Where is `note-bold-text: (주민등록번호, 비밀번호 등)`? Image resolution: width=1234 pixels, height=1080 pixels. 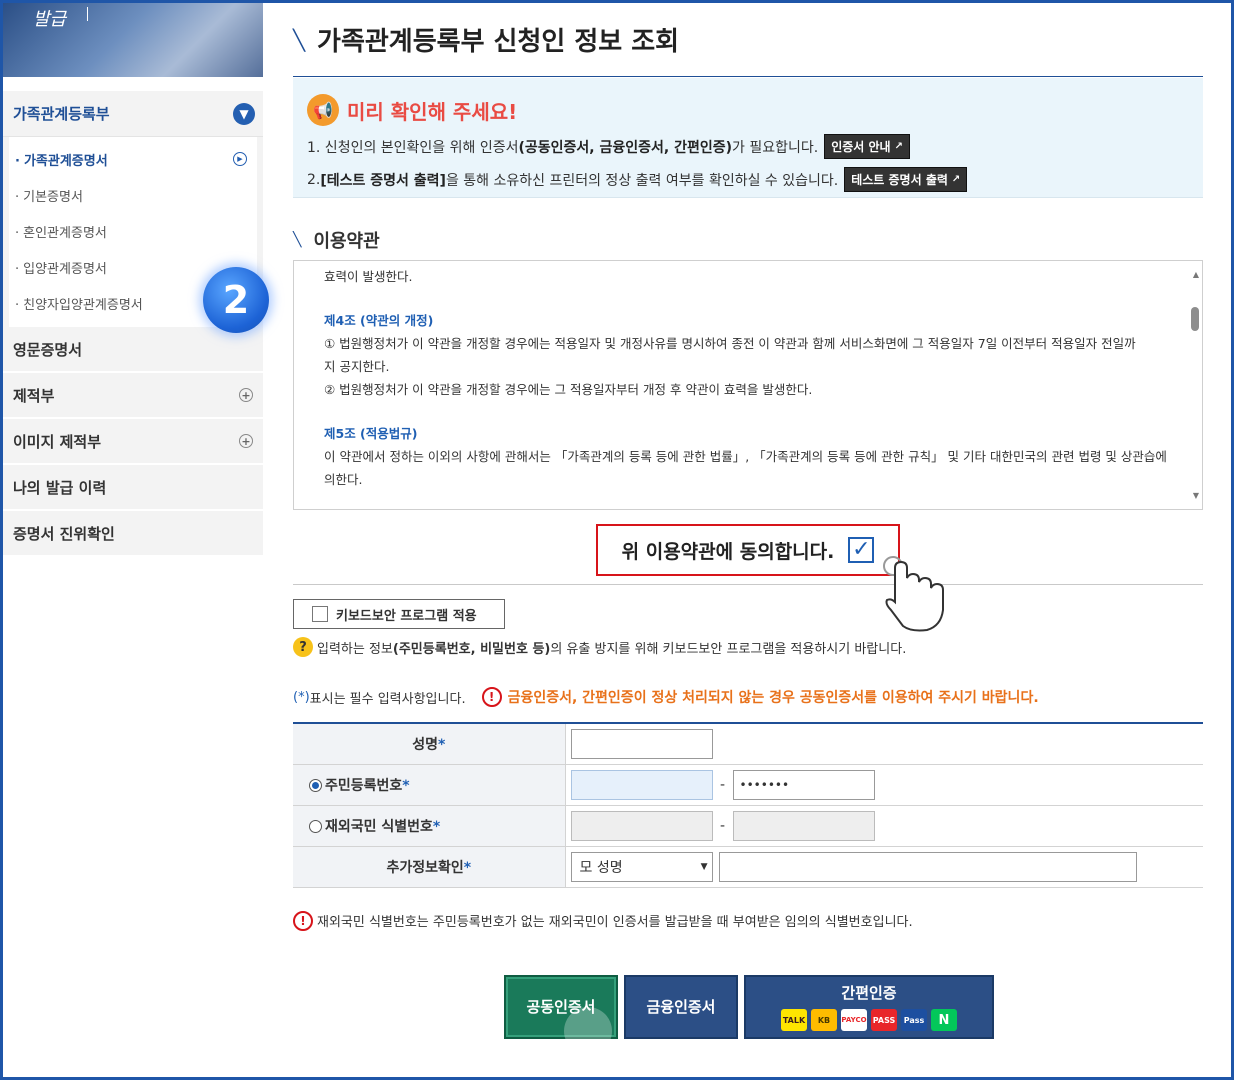 note-bold-text: (주민등록번호, 비밀번호 등) is located at coordinates (471, 649).